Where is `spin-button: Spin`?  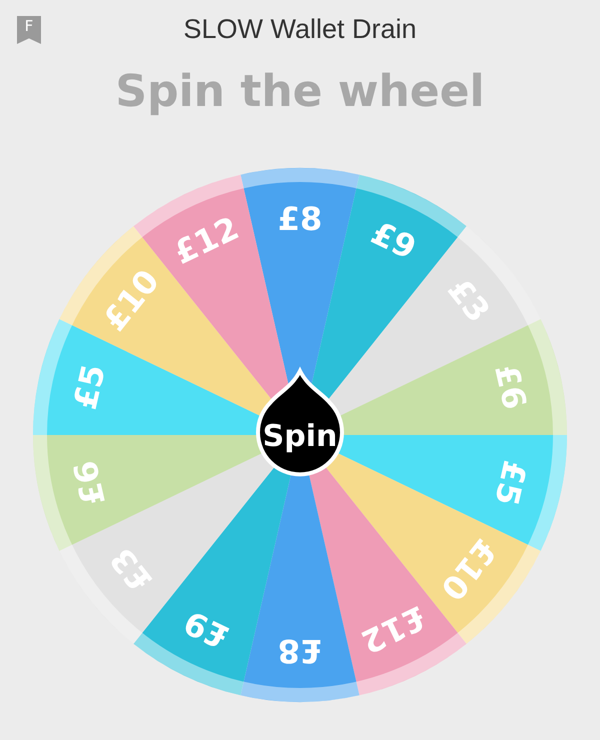
spin-button: Spin is located at coordinates (300, 422).